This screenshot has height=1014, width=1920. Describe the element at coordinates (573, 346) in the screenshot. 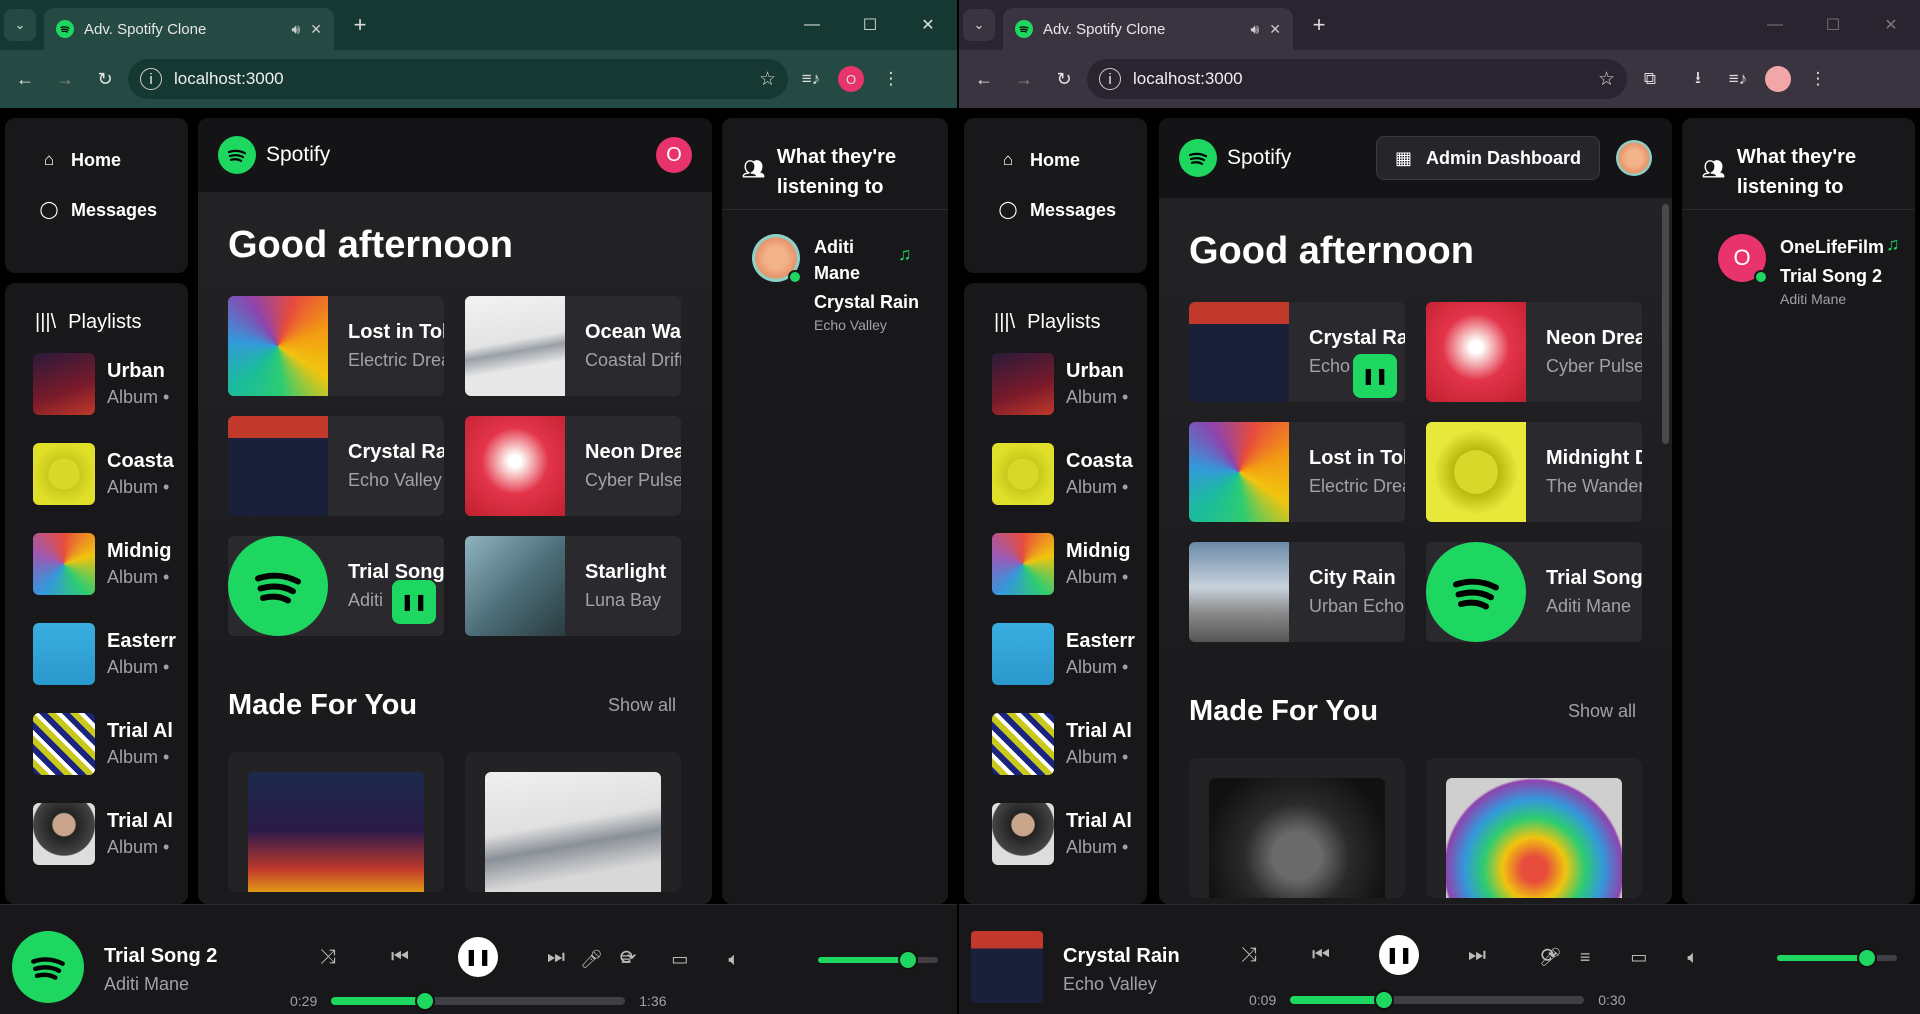

I see `featured-card: Ocean Wav Coastal Drift` at that location.